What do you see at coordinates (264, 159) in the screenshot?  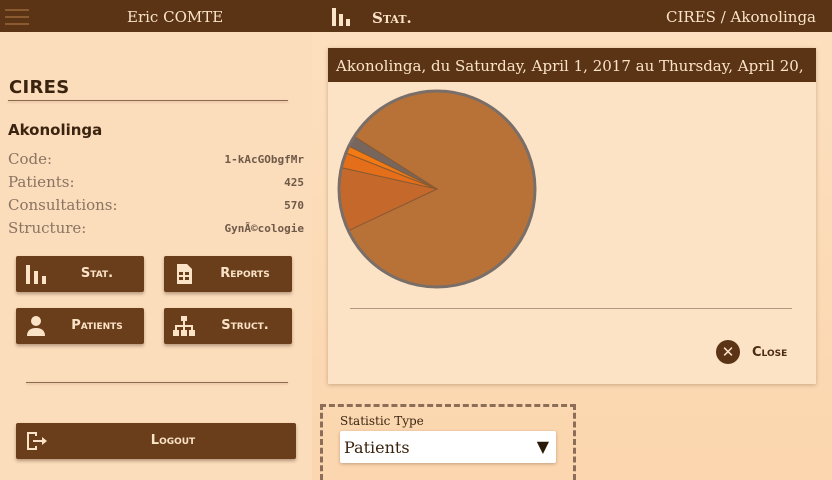 I see `info-value: 1-kAcGObgfMr` at bounding box center [264, 159].